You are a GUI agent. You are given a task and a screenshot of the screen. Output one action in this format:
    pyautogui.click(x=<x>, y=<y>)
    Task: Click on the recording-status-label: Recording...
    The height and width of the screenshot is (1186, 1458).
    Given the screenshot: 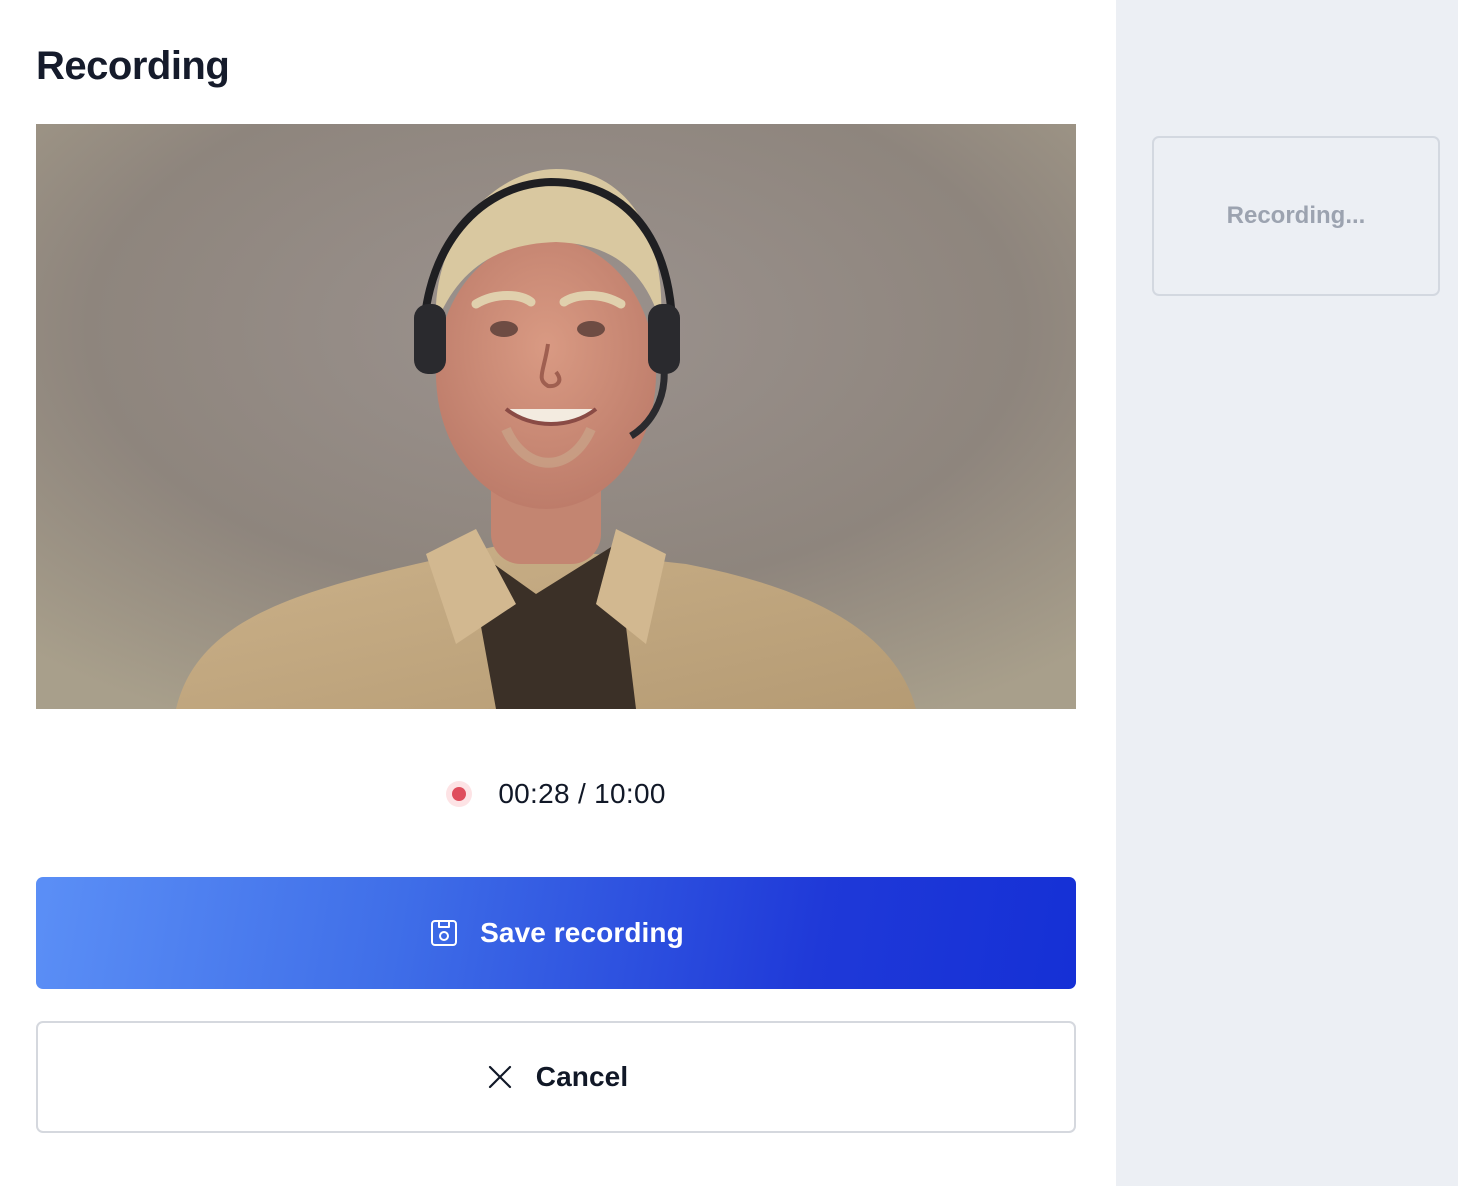 What is the action you would take?
    pyautogui.click(x=1296, y=215)
    